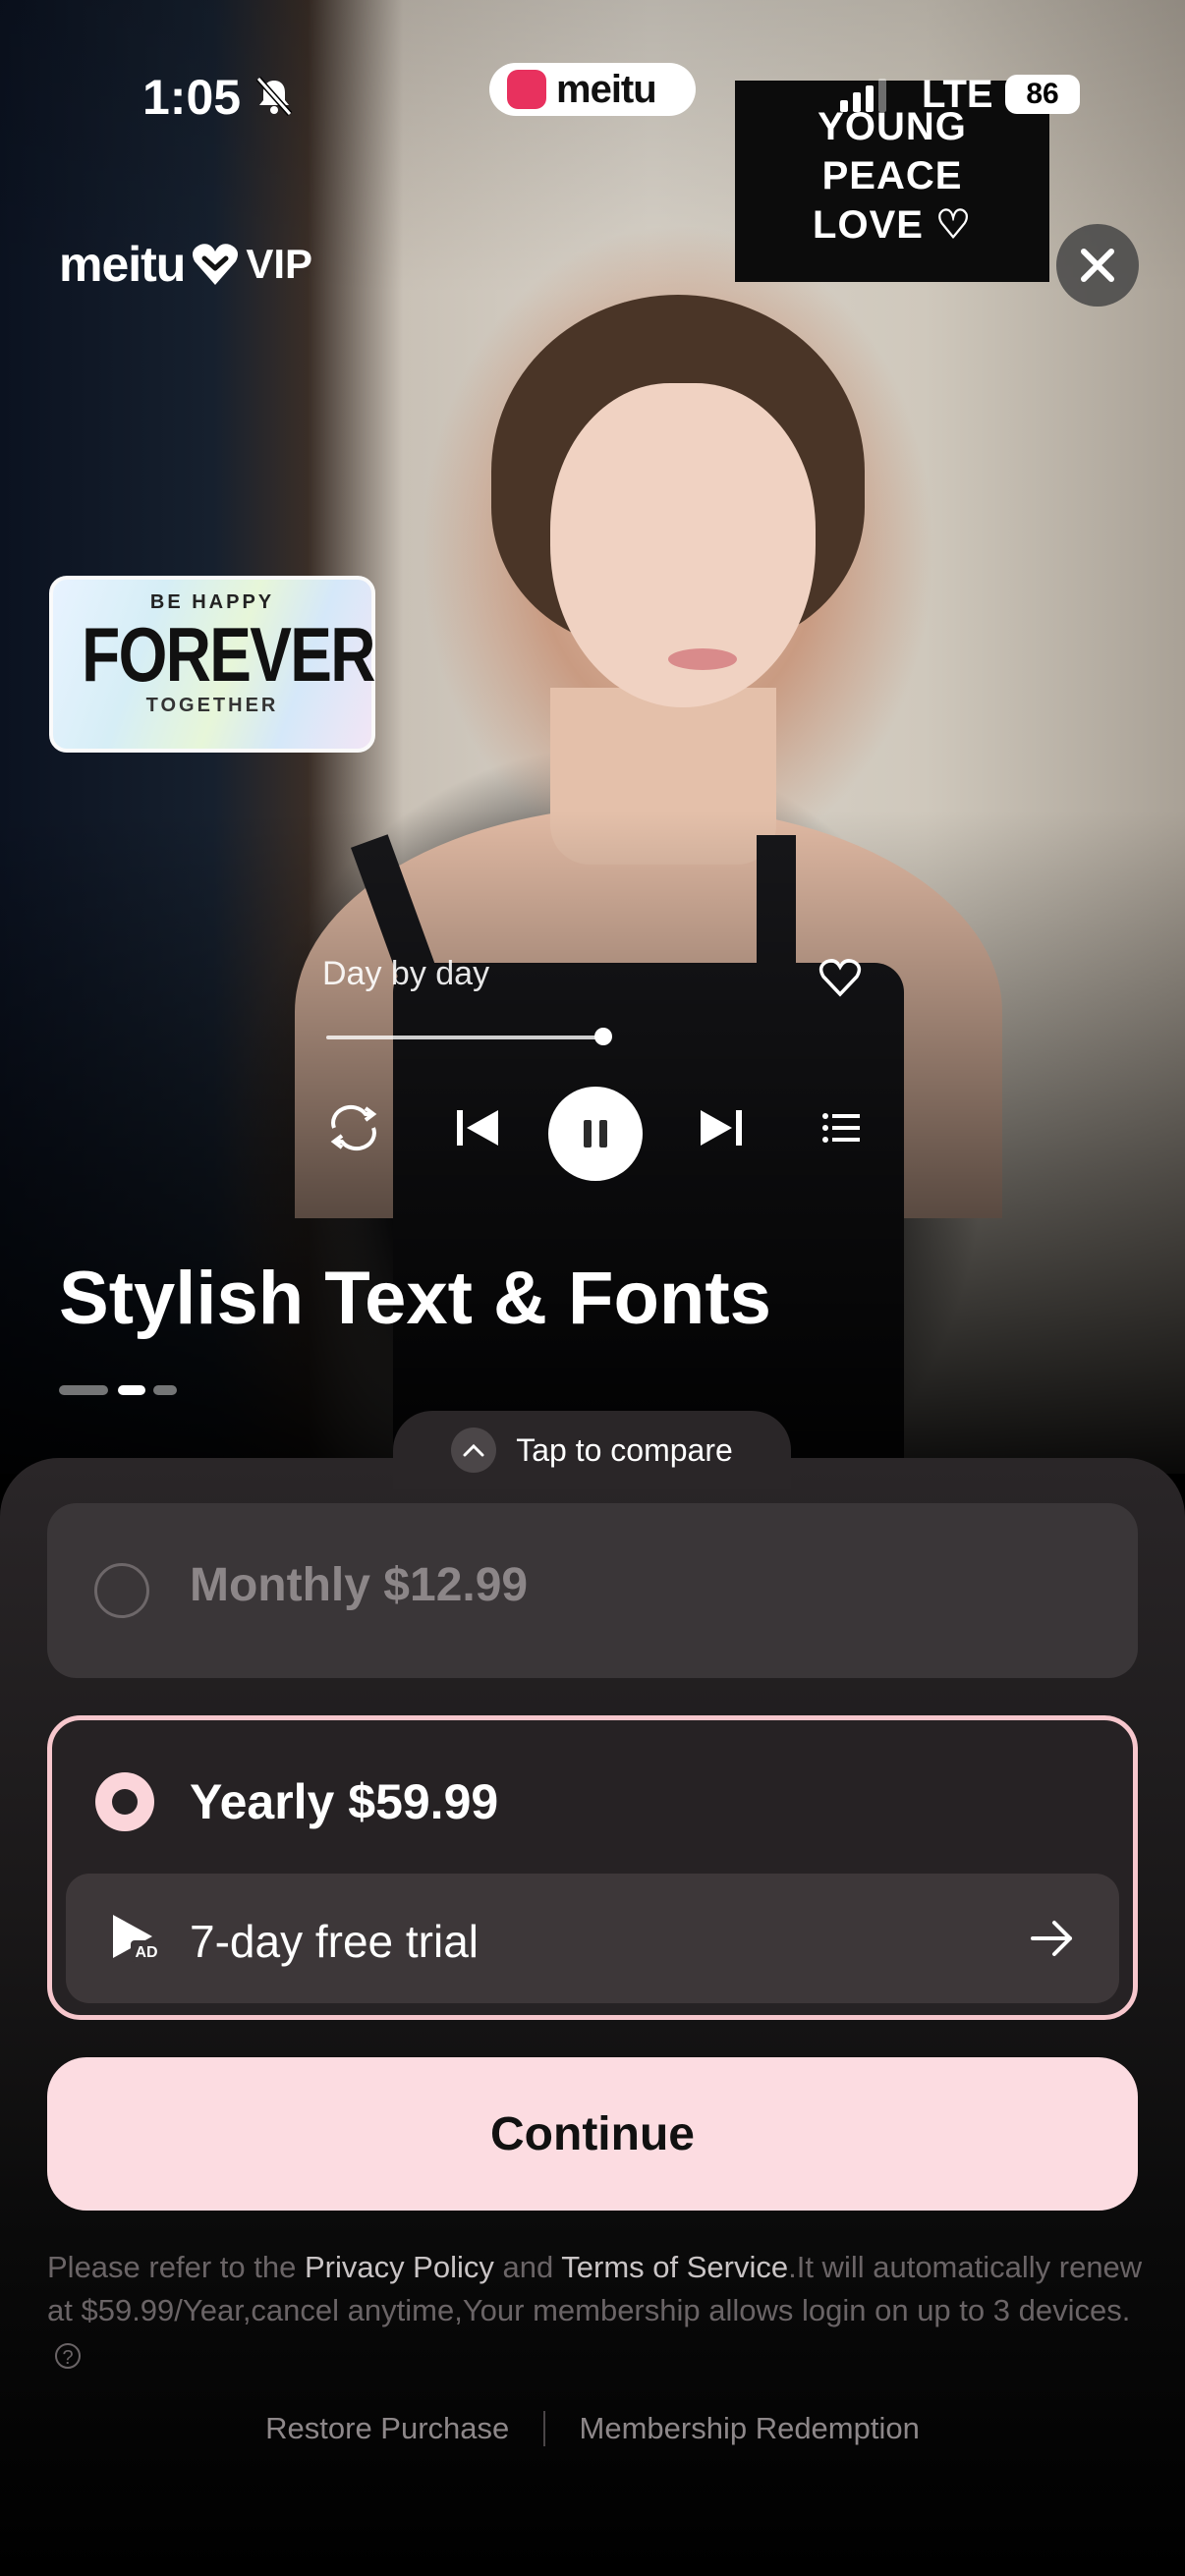 The height and width of the screenshot is (2576, 1185). Describe the element at coordinates (1052, 1938) in the screenshot. I see `arrow-right-icon` at that location.